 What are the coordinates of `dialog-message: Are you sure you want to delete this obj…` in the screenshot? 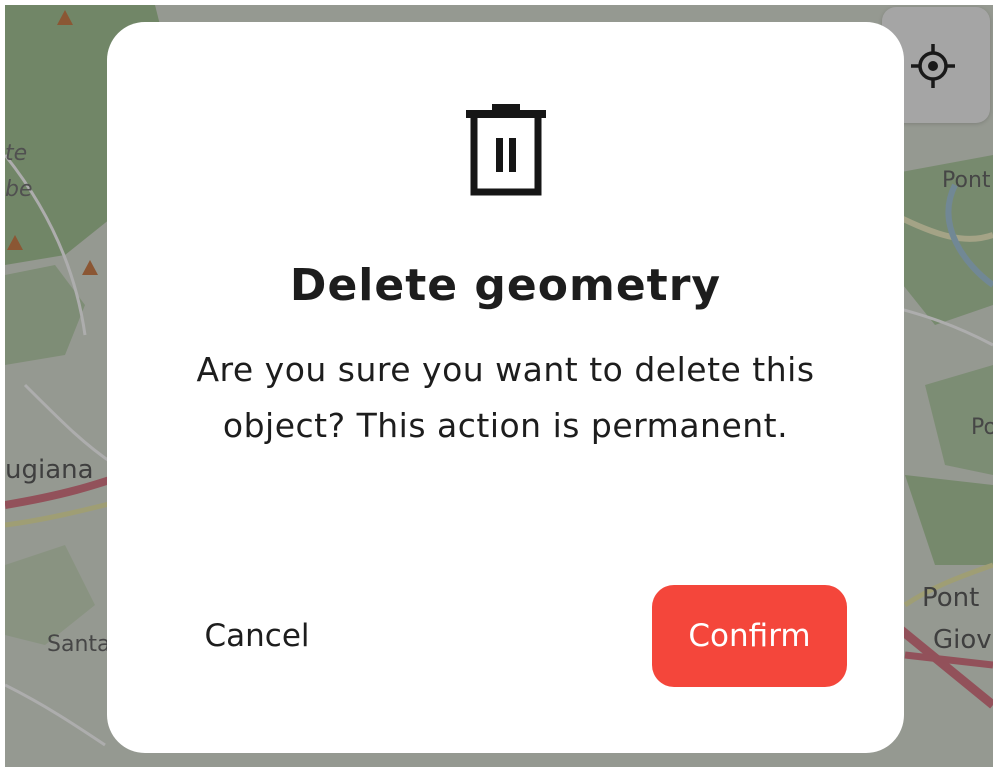 It's located at (505, 397).